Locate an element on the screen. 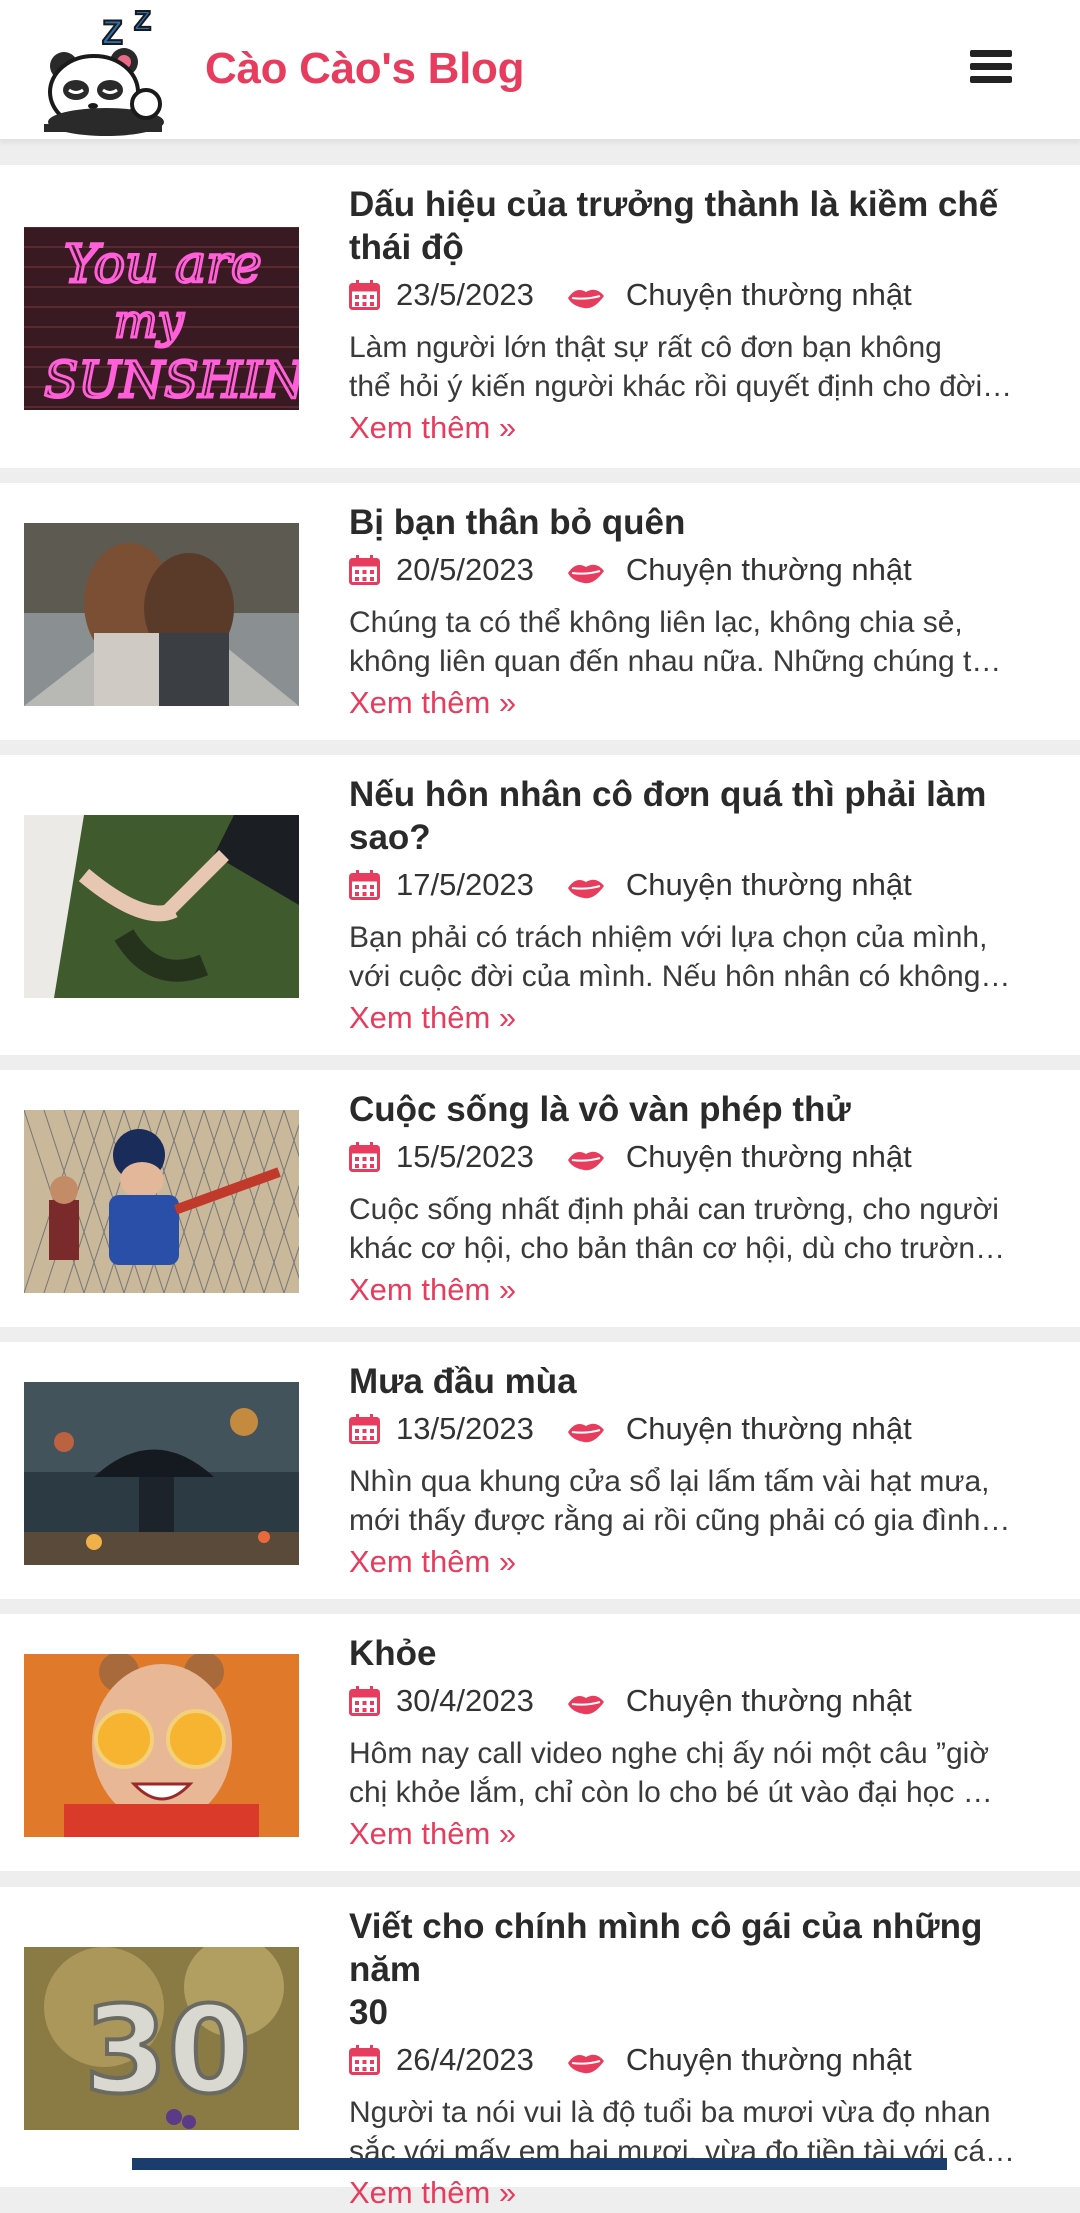 This screenshot has width=1080, height=2213. svg-text: SUNSHINE is located at coordinates (171, 380).